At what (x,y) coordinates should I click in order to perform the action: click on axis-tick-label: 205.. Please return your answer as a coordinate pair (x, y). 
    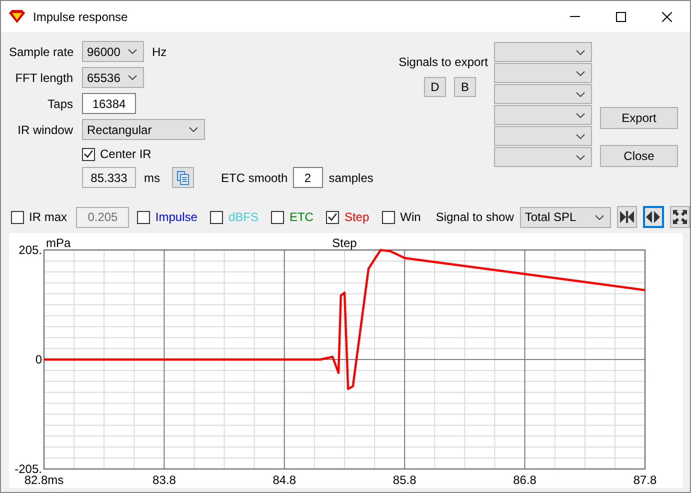
    Looking at the image, I should click on (30, 250).